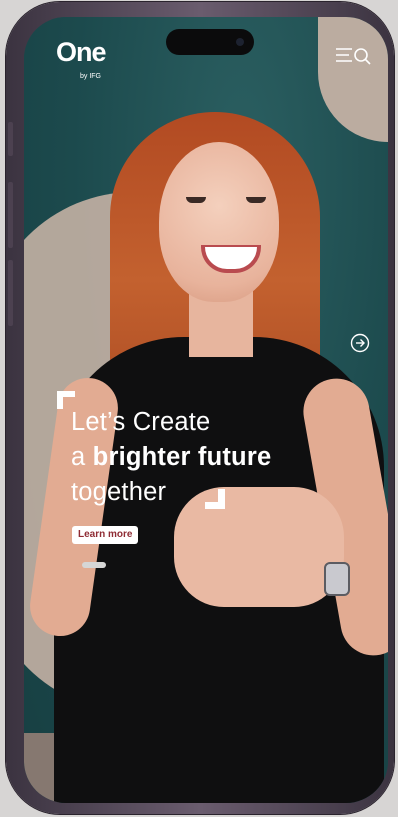  I want to click on menu-search-button, so click(354, 56).